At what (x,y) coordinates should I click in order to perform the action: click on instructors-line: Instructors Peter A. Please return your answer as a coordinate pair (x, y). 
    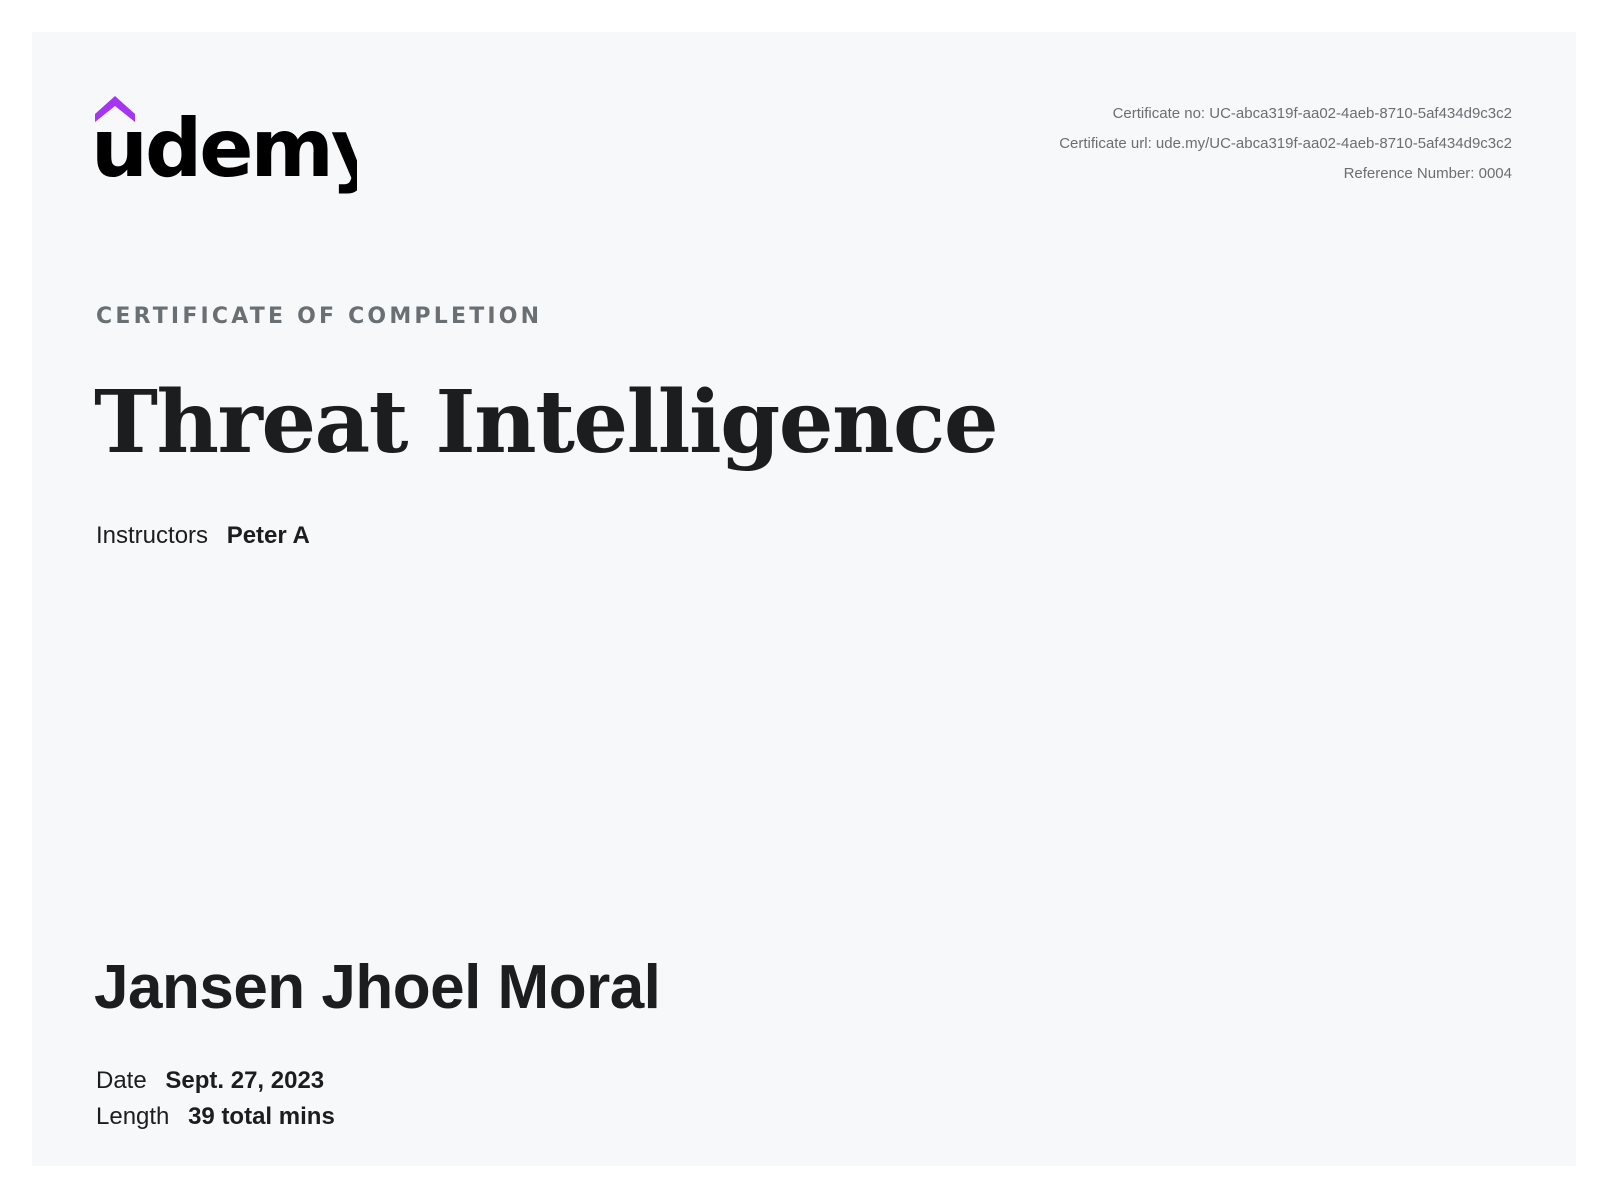
    Looking at the image, I should click on (203, 536).